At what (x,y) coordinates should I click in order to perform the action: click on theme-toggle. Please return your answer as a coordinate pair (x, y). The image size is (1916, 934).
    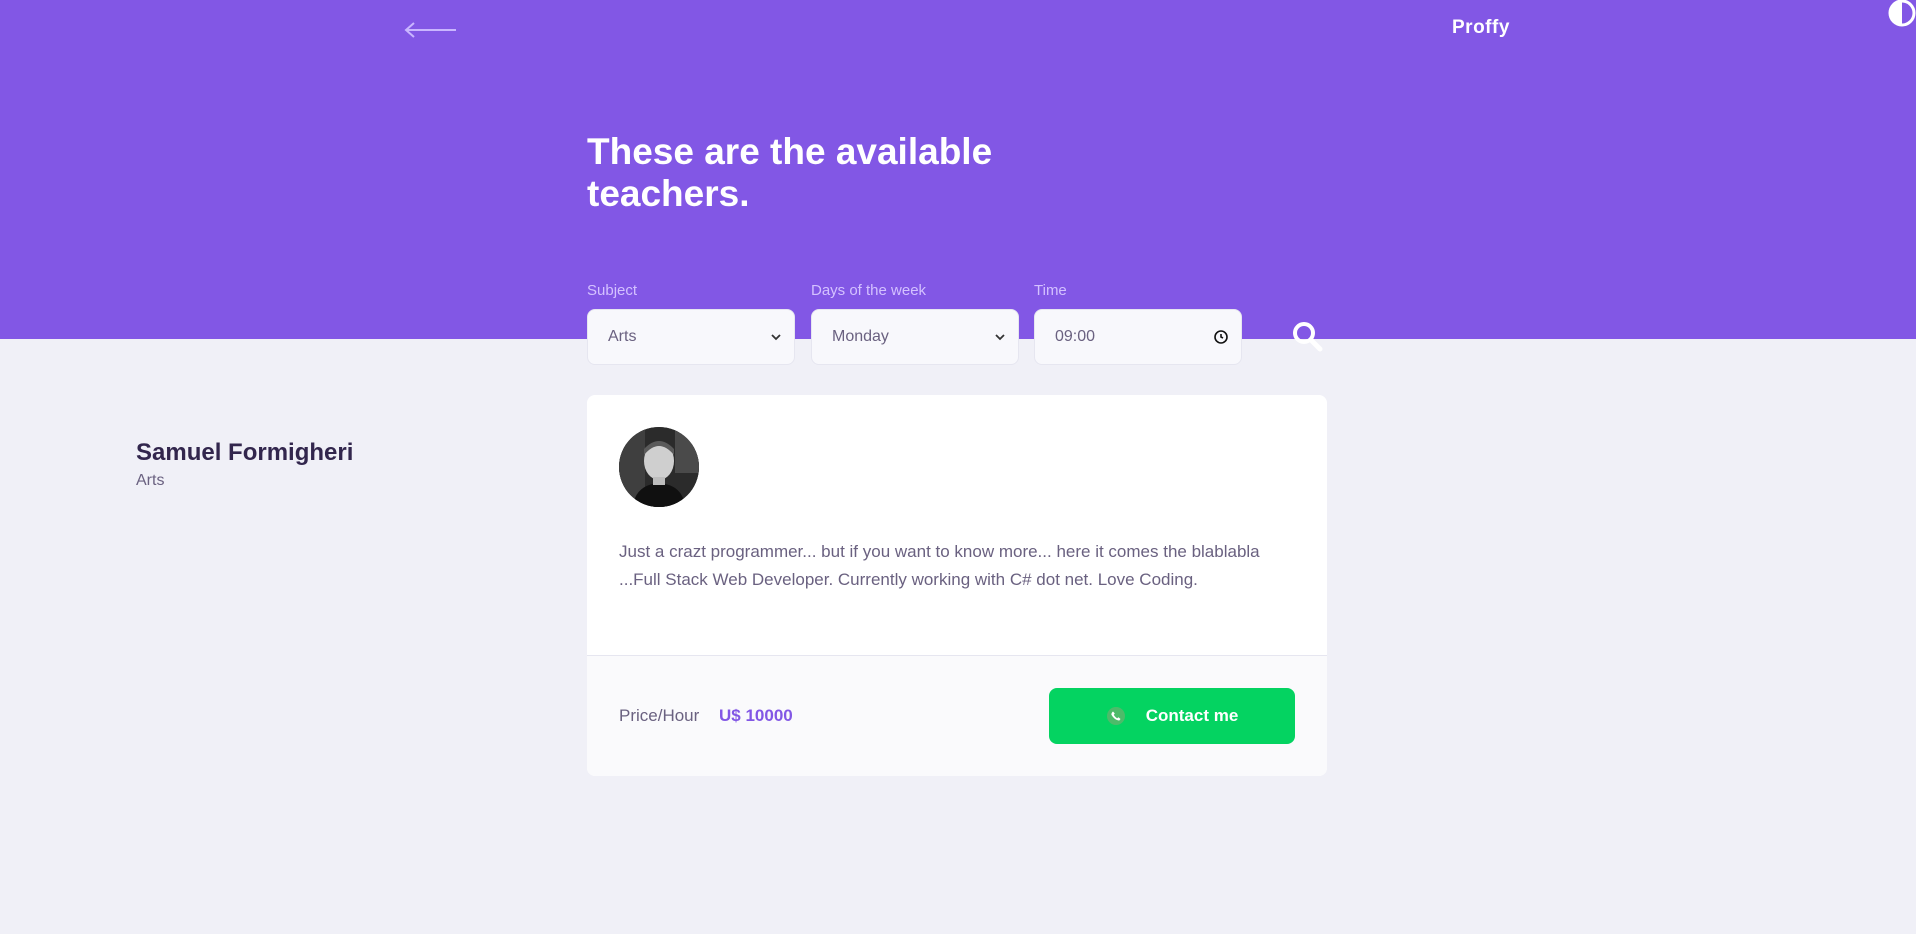
    Looking at the image, I should click on (1901, 15).